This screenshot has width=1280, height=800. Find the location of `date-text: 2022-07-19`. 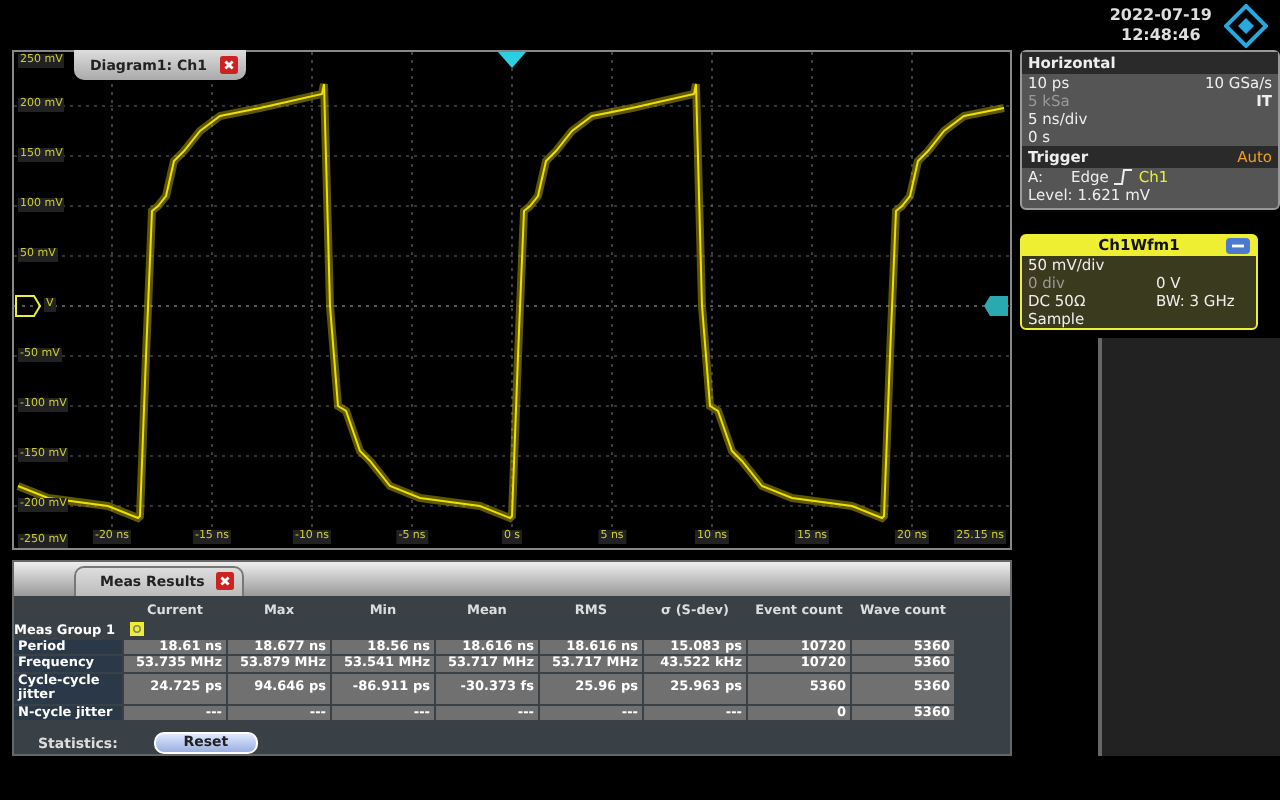

date-text: 2022-07-19 is located at coordinates (1160, 15).